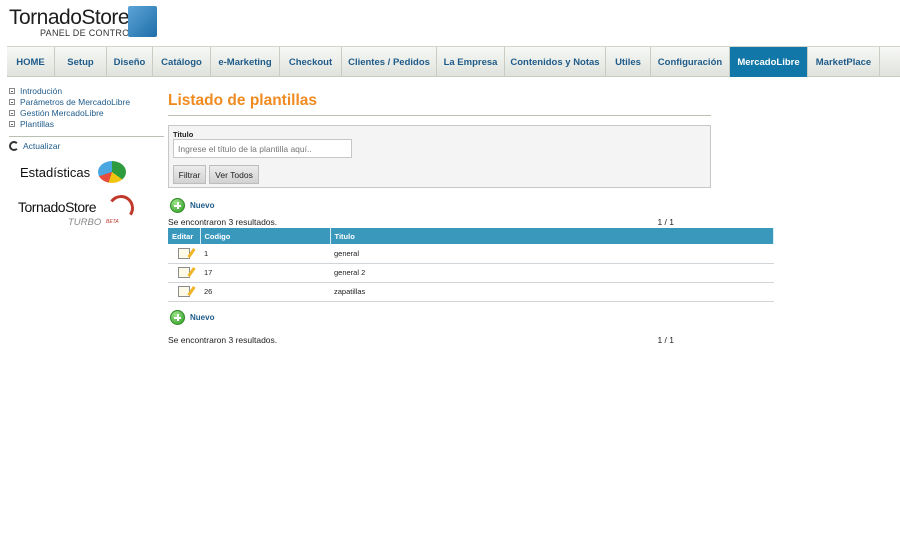 The height and width of the screenshot is (538, 900). I want to click on nav-item-configuracion: Configuración, so click(690, 62).